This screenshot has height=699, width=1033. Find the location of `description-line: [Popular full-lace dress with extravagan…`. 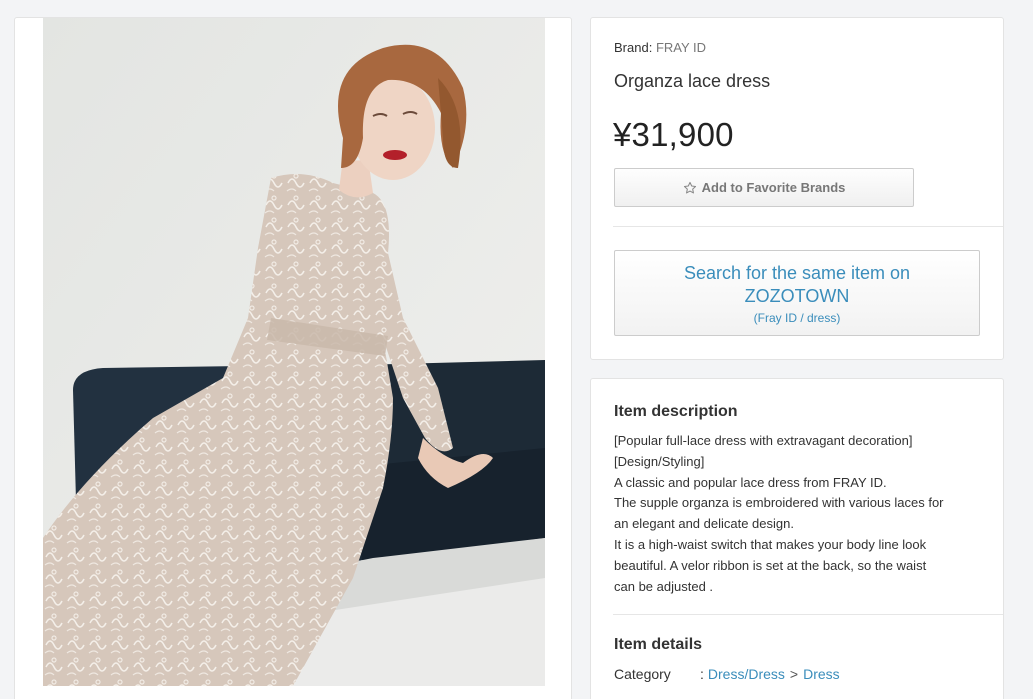

description-line: [Popular full-lace dress with extravagan… is located at coordinates (763, 440).